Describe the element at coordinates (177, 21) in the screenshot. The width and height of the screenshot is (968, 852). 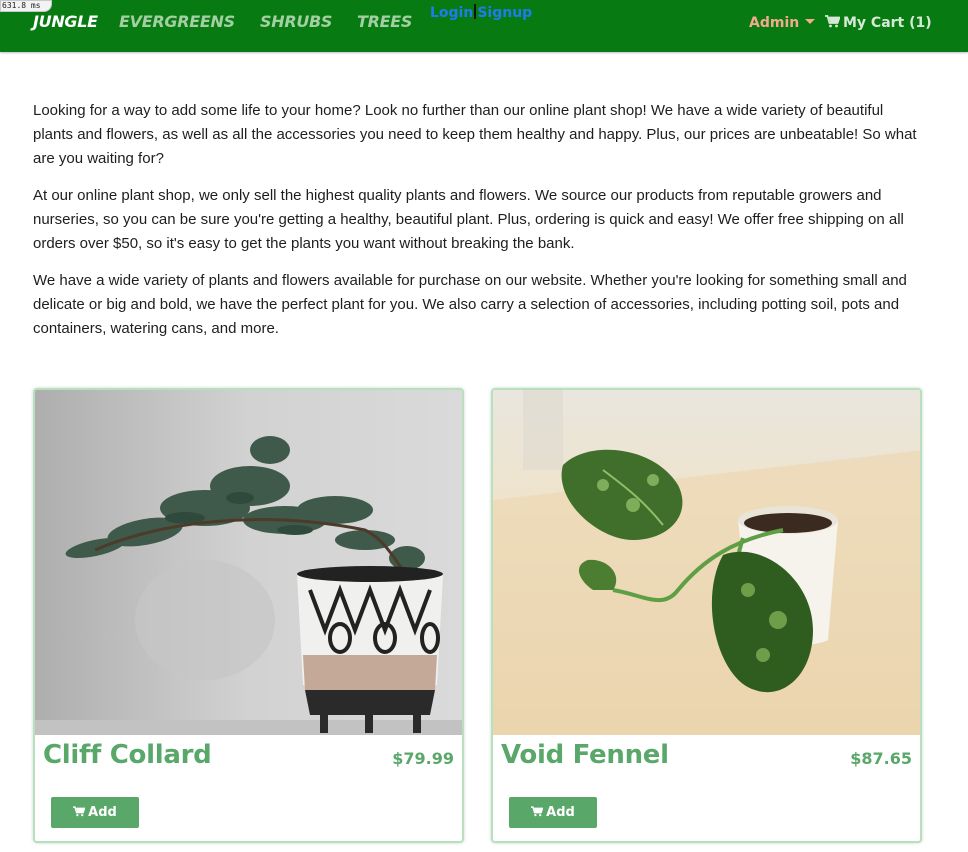
I see `nav-link-evergreens: EVERGREENS` at that location.